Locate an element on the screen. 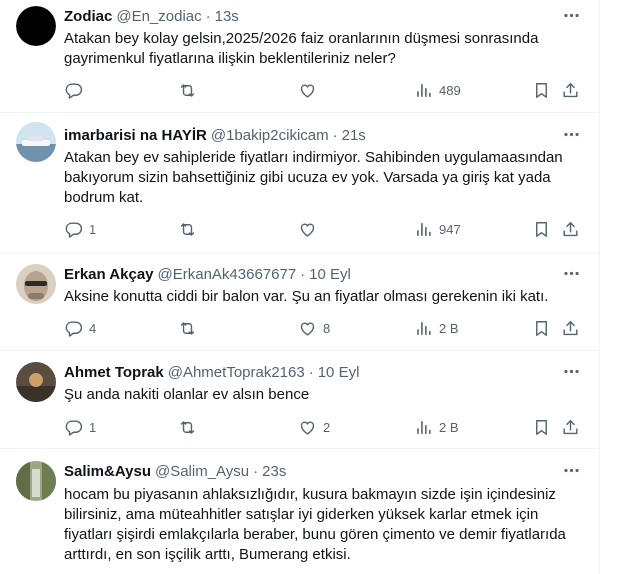  view-count: 947 is located at coordinates (450, 229).